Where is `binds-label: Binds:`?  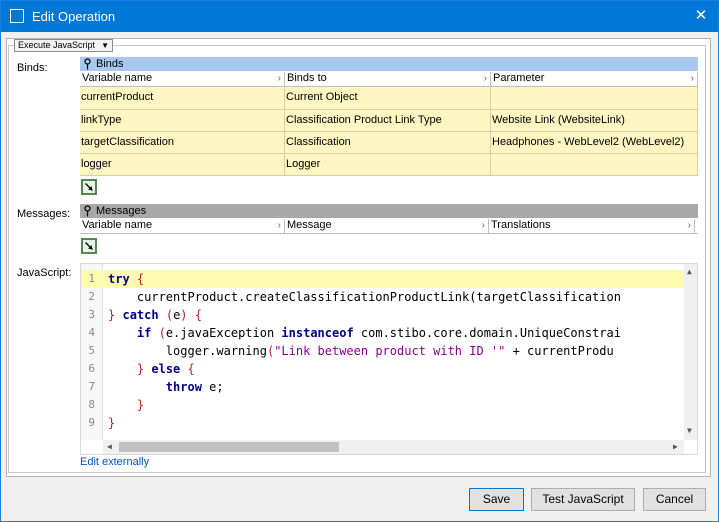
binds-label: Binds: is located at coordinates (32, 68).